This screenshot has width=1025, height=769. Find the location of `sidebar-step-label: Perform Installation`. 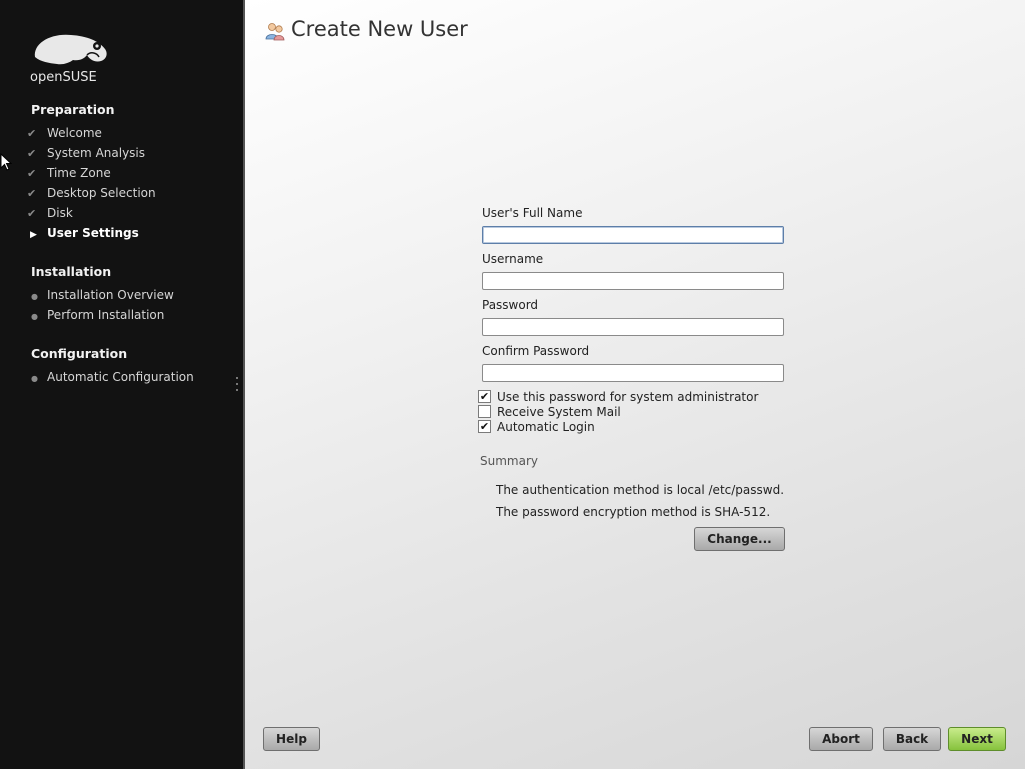

sidebar-step-label: Perform Installation is located at coordinates (106, 315).